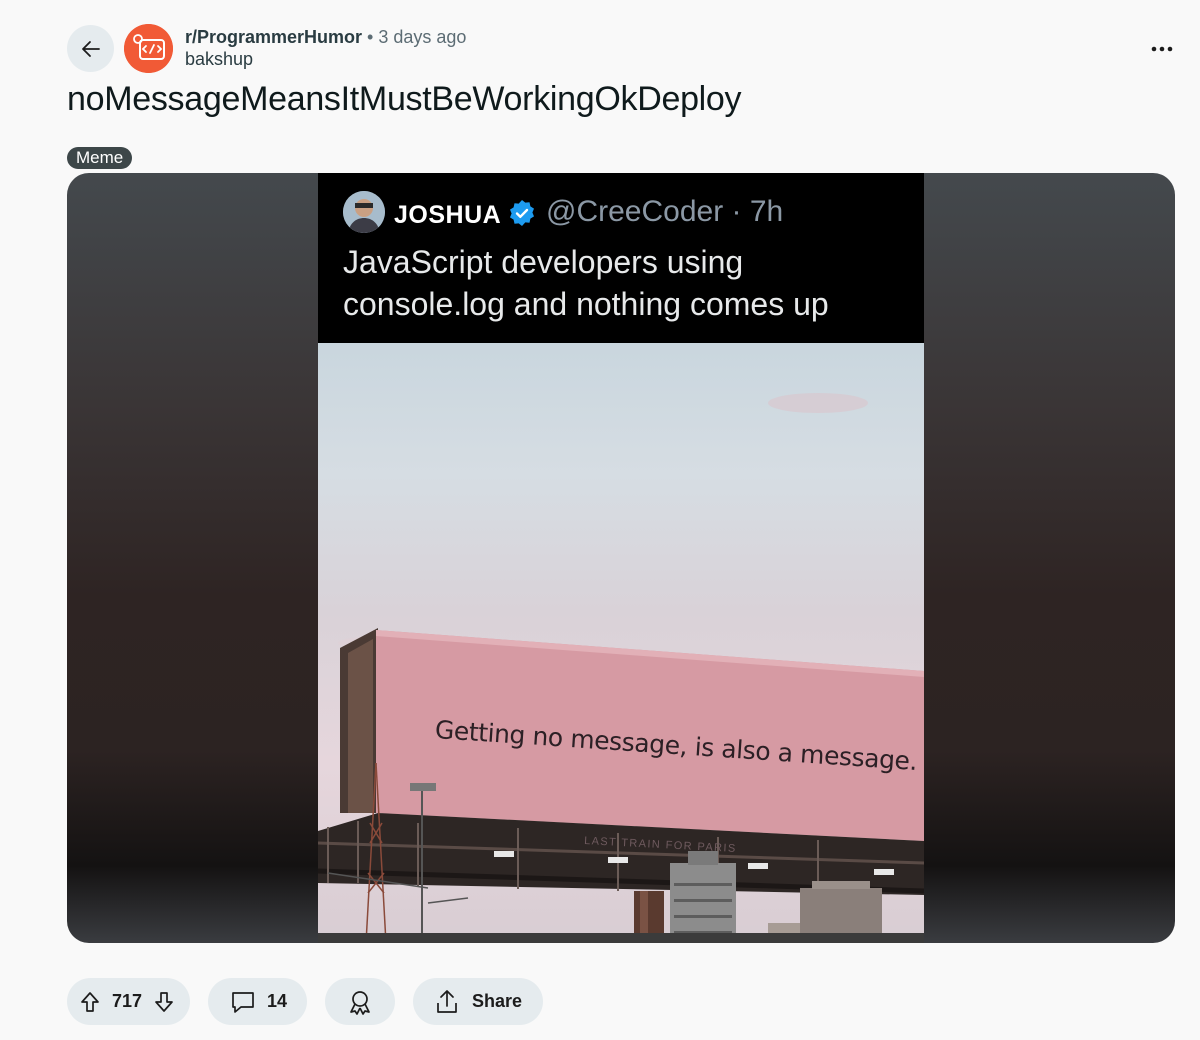 This screenshot has height=1040, width=1200. Describe the element at coordinates (422, 37) in the screenshot. I see `post-time: 3 days ago` at that location.